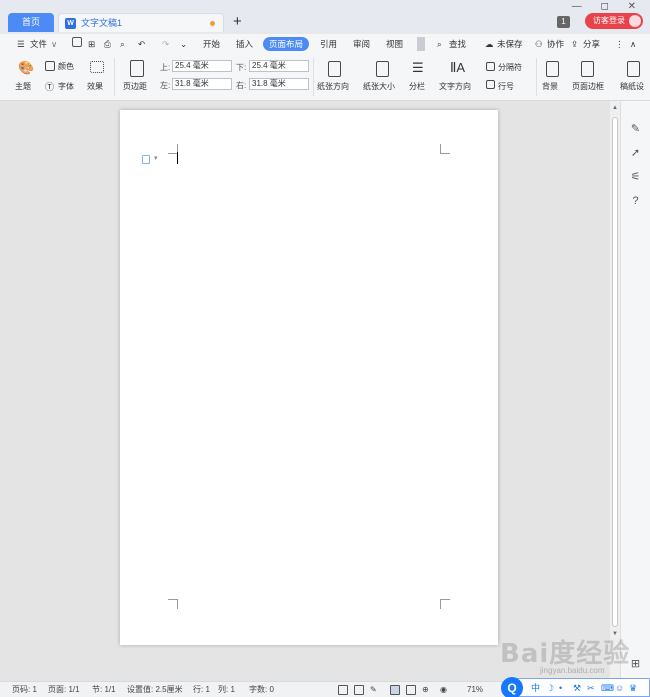 Image resolution: width=650 pixels, height=697 pixels. I want to click on menu-tab-references: 引用, so click(328, 44).